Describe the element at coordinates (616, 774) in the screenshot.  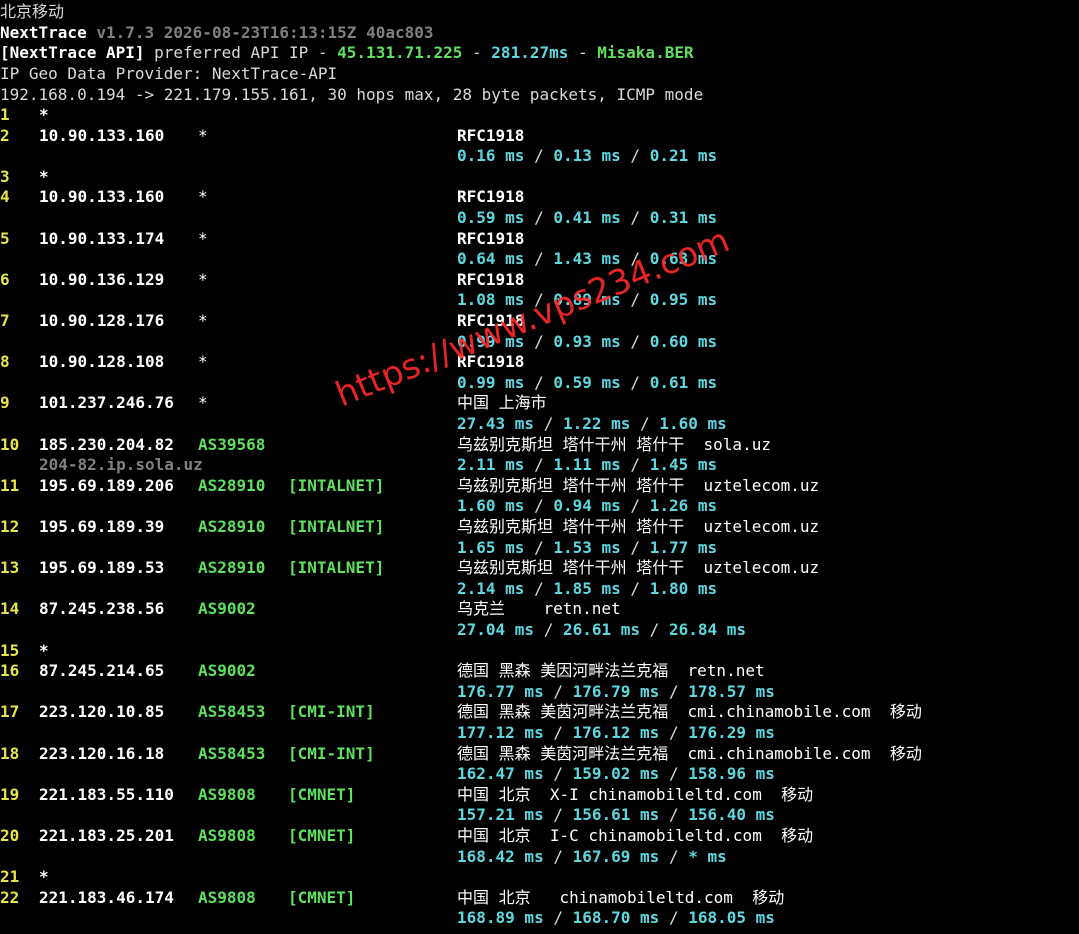
I see `latency-value: 159.02 ms` at that location.